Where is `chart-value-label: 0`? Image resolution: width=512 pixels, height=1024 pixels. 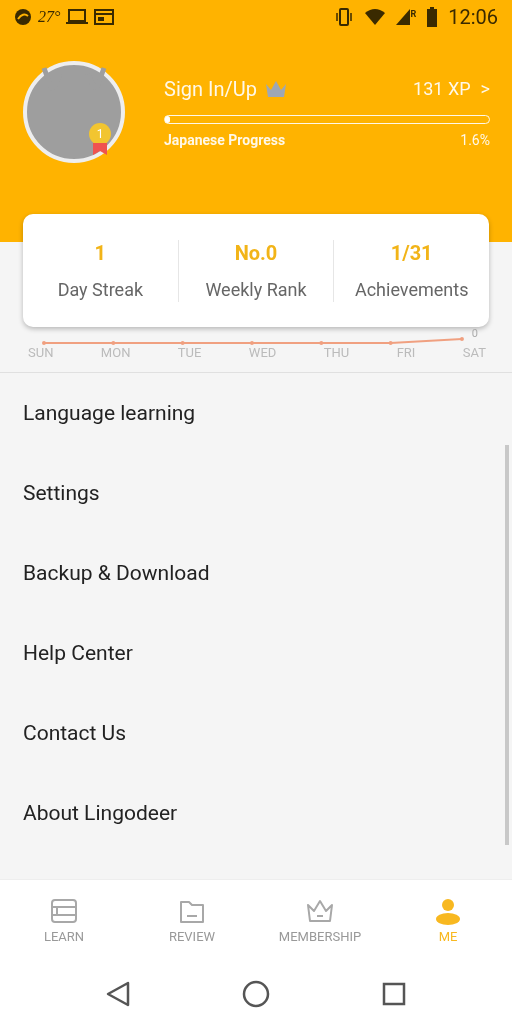
chart-value-label: 0 is located at coordinates (474, 333).